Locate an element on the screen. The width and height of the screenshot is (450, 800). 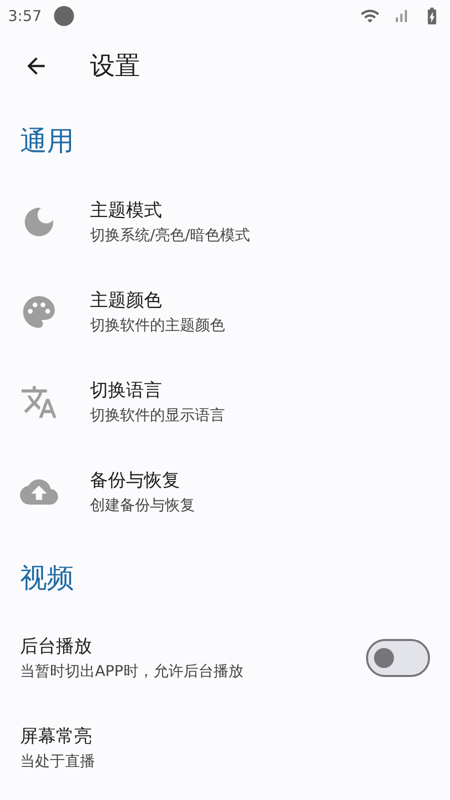
settings-item: 屏幕常亮 当处于直播 is located at coordinates (225, 748).